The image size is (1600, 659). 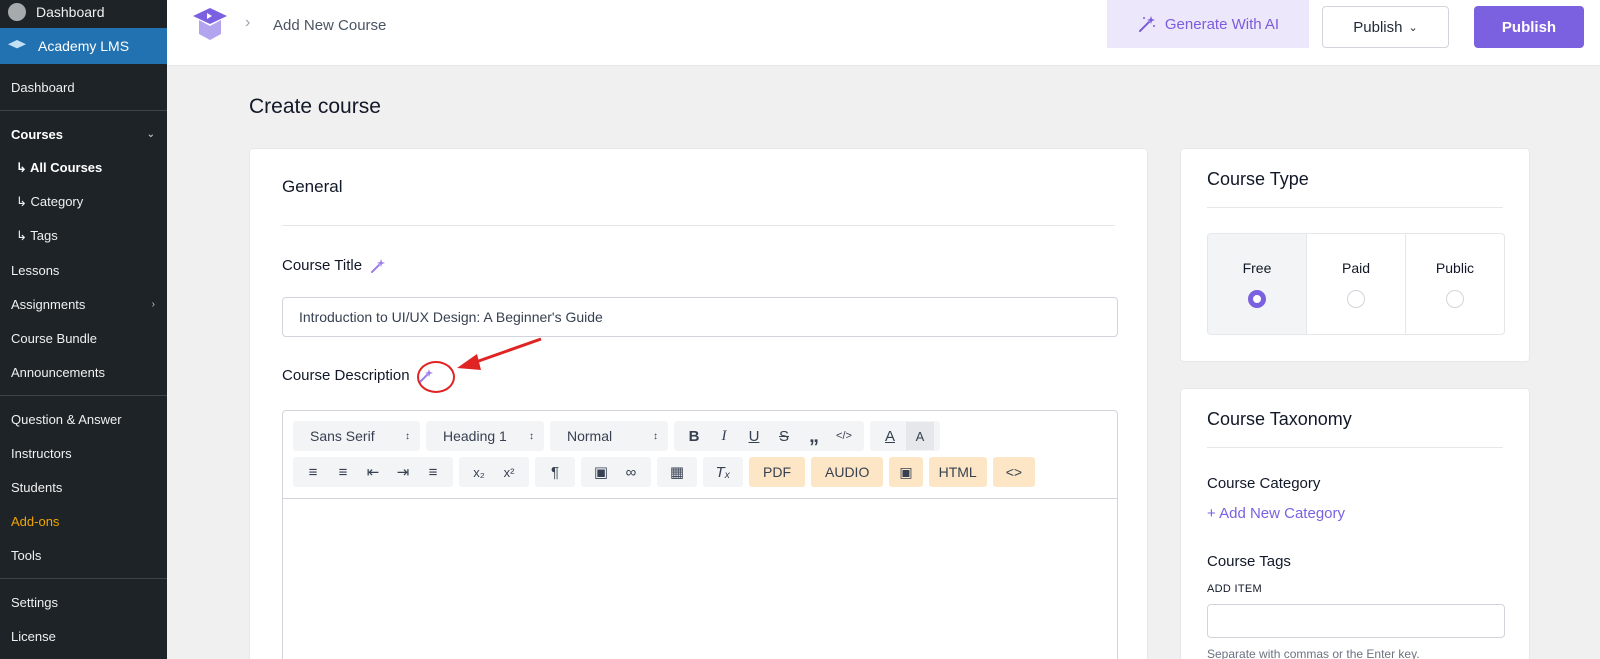 What do you see at coordinates (590, 436) in the screenshot?
I see `size-value: Normal` at bounding box center [590, 436].